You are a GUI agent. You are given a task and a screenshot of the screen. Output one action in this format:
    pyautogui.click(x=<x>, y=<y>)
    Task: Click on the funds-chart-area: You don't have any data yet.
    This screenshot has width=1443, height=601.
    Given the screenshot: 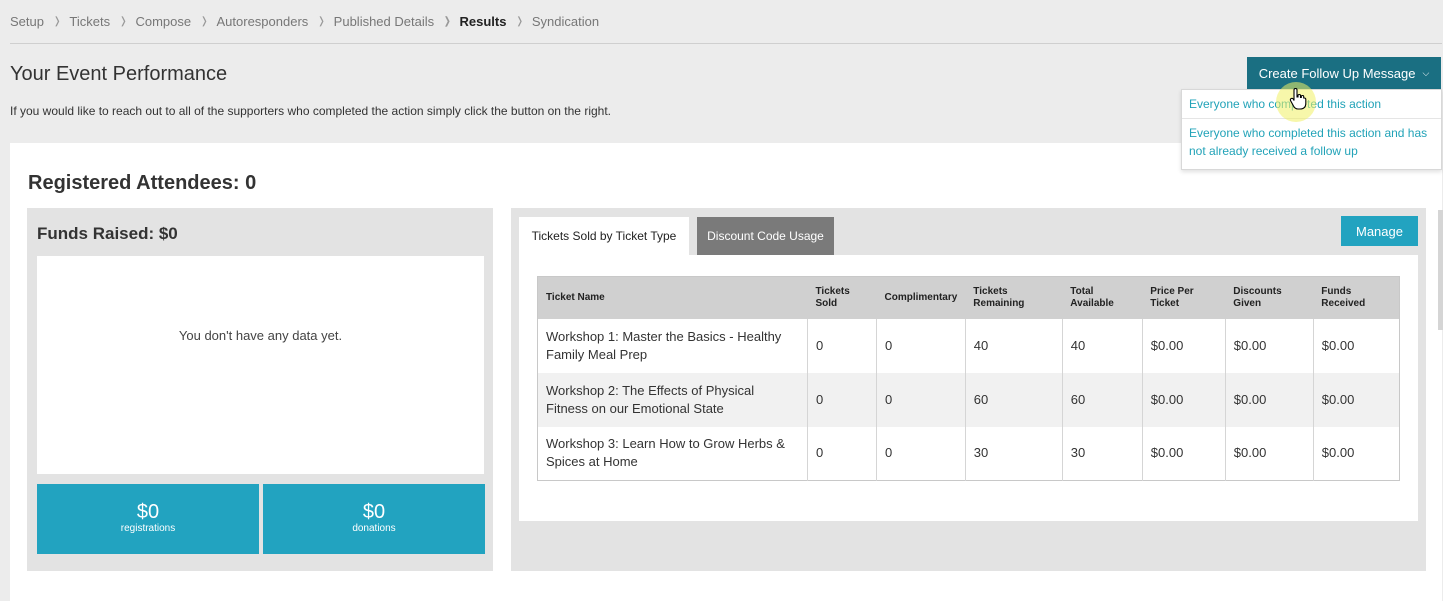 What is the action you would take?
    pyautogui.click(x=260, y=365)
    